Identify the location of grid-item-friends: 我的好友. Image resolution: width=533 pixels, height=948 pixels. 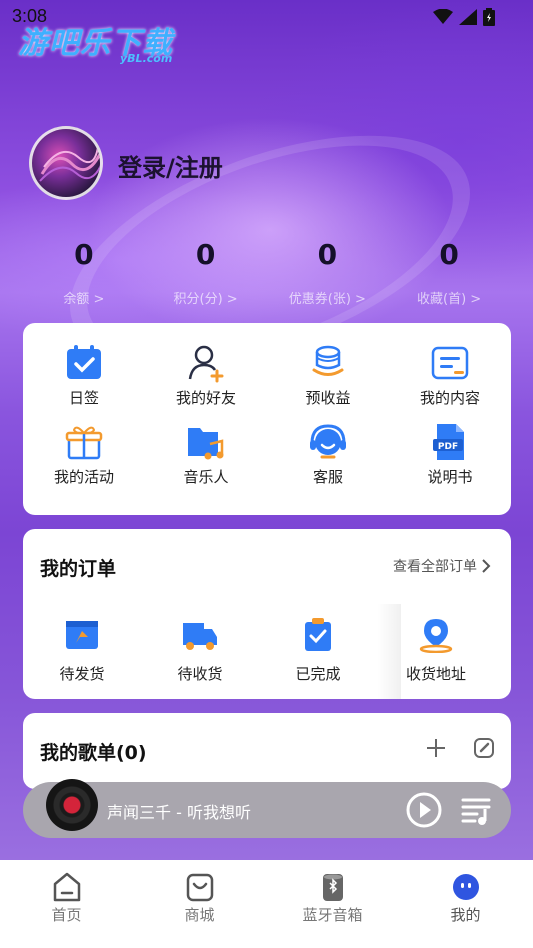
(206, 382).